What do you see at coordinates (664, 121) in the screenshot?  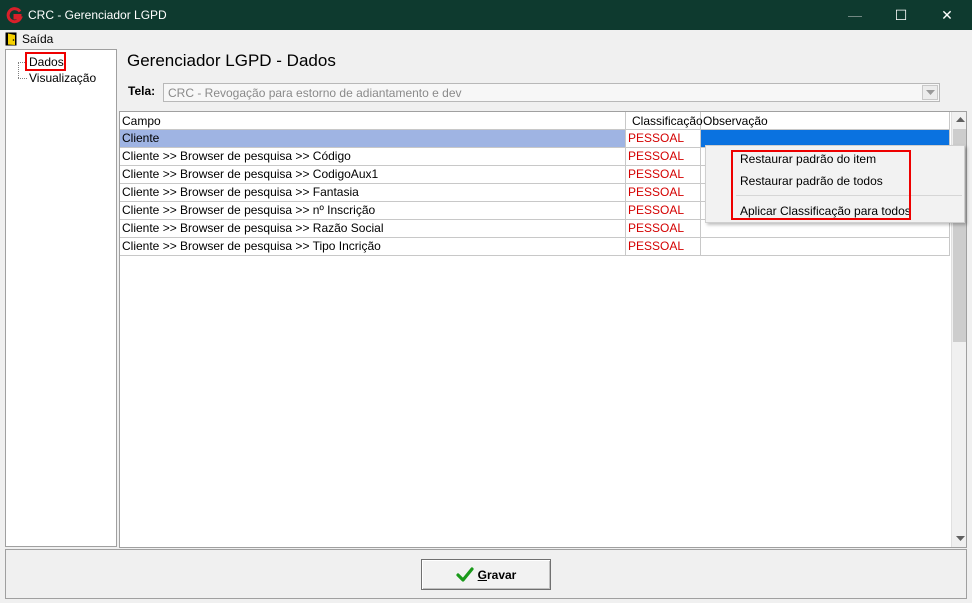 I see `column-header-classificacao: Classificação` at bounding box center [664, 121].